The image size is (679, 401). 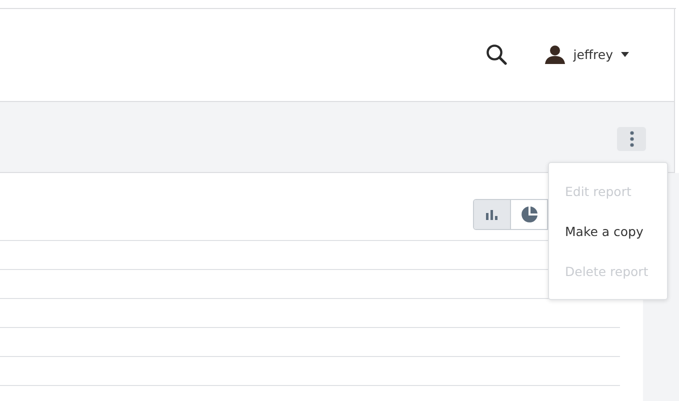 I want to click on user-menu-button: jeffrey, so click(x=587, y=54).